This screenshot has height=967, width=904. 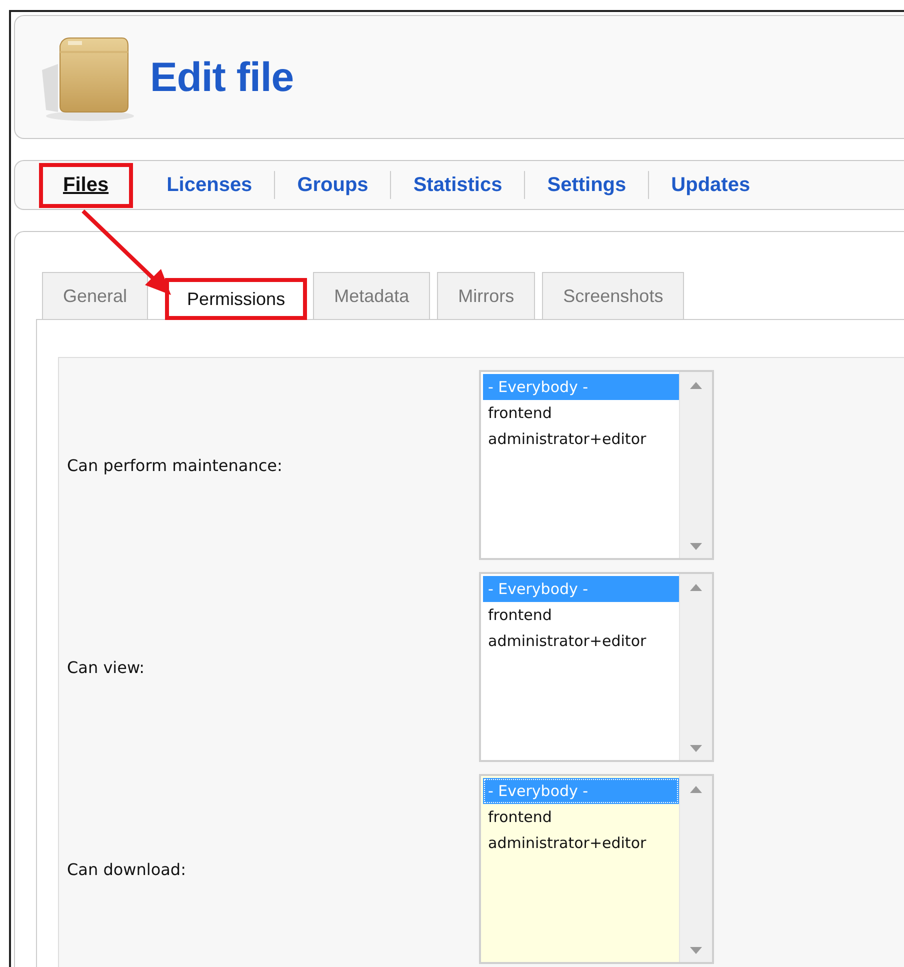 What do you see at coordinates (209, 185) in the screenshot?
I see `menu-link: Licenses` at bounding box center [209, 185].